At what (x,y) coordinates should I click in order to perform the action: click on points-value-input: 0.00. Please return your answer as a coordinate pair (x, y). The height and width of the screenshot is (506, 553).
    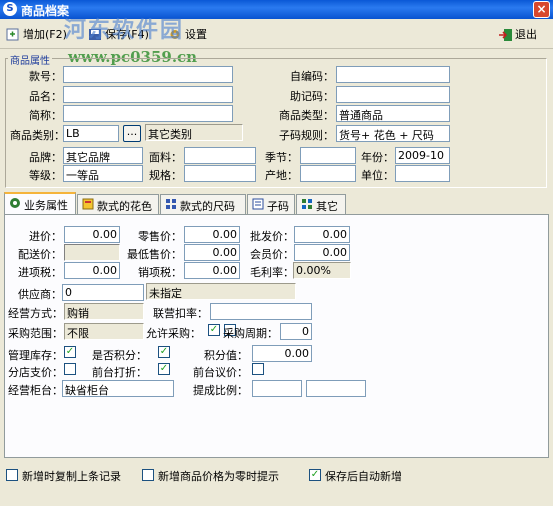
    Looking at the image, I should click on (282, 353).